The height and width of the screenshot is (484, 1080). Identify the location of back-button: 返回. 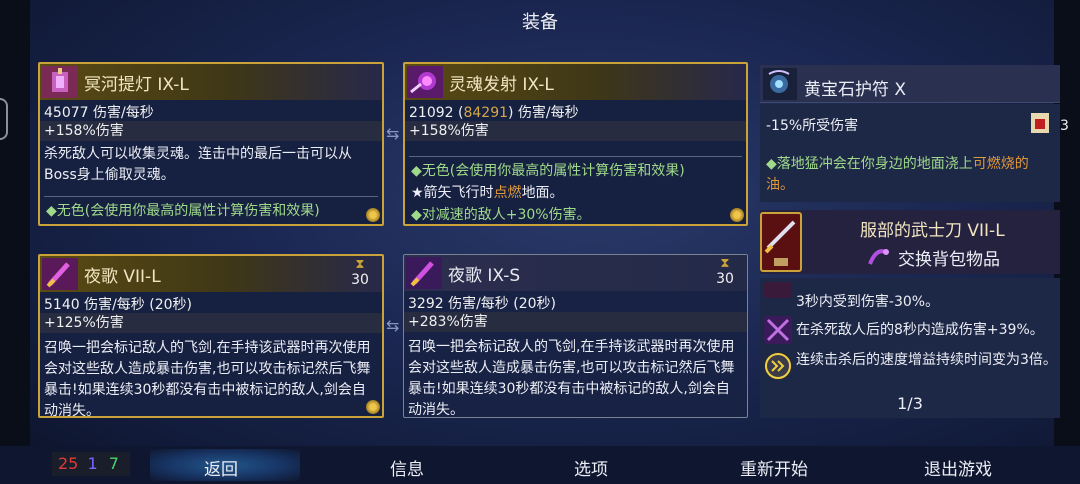
(221, 467).